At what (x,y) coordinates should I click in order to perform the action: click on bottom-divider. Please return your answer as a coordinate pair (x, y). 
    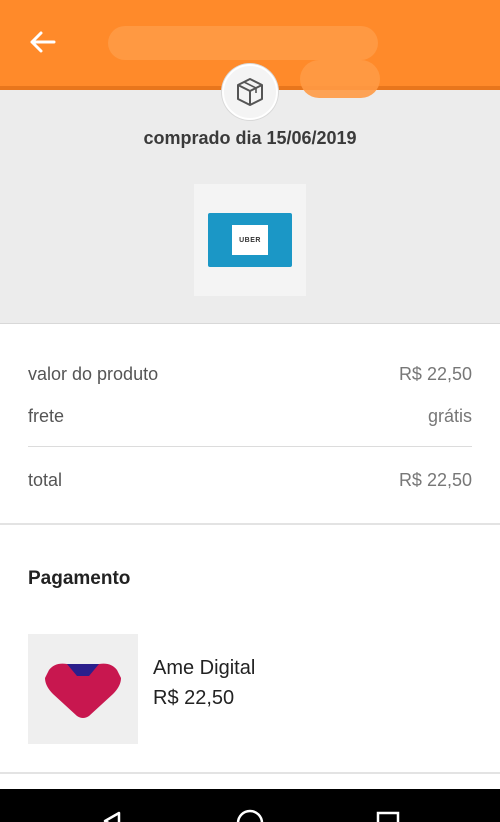
    Looking at the image, I should click on (250, 773).